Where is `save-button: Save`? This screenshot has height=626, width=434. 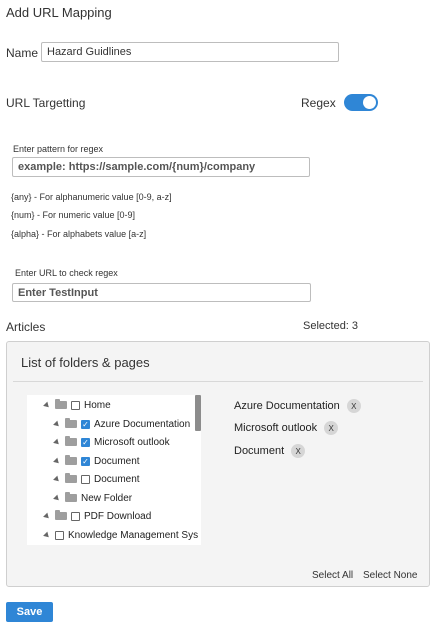 save-button: Save is located at coordinates (29, 612).